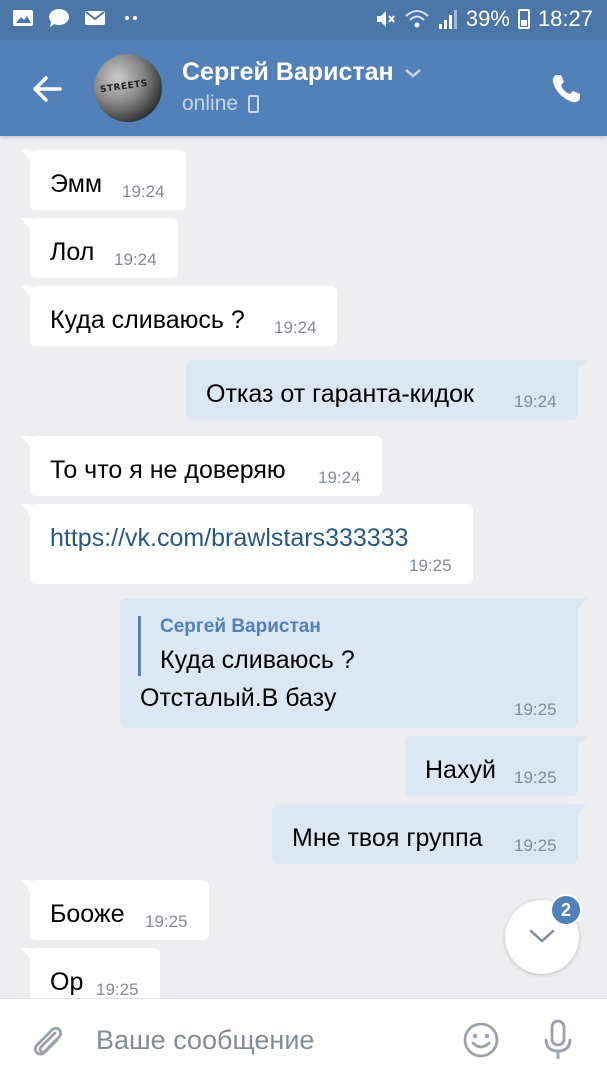 This screenshot has width=607, height=1080. What do you see at coordinates (90, 973) in the screenshot?
I see `message-bubble: Ор 19:25` at bounding box center [90, 973].